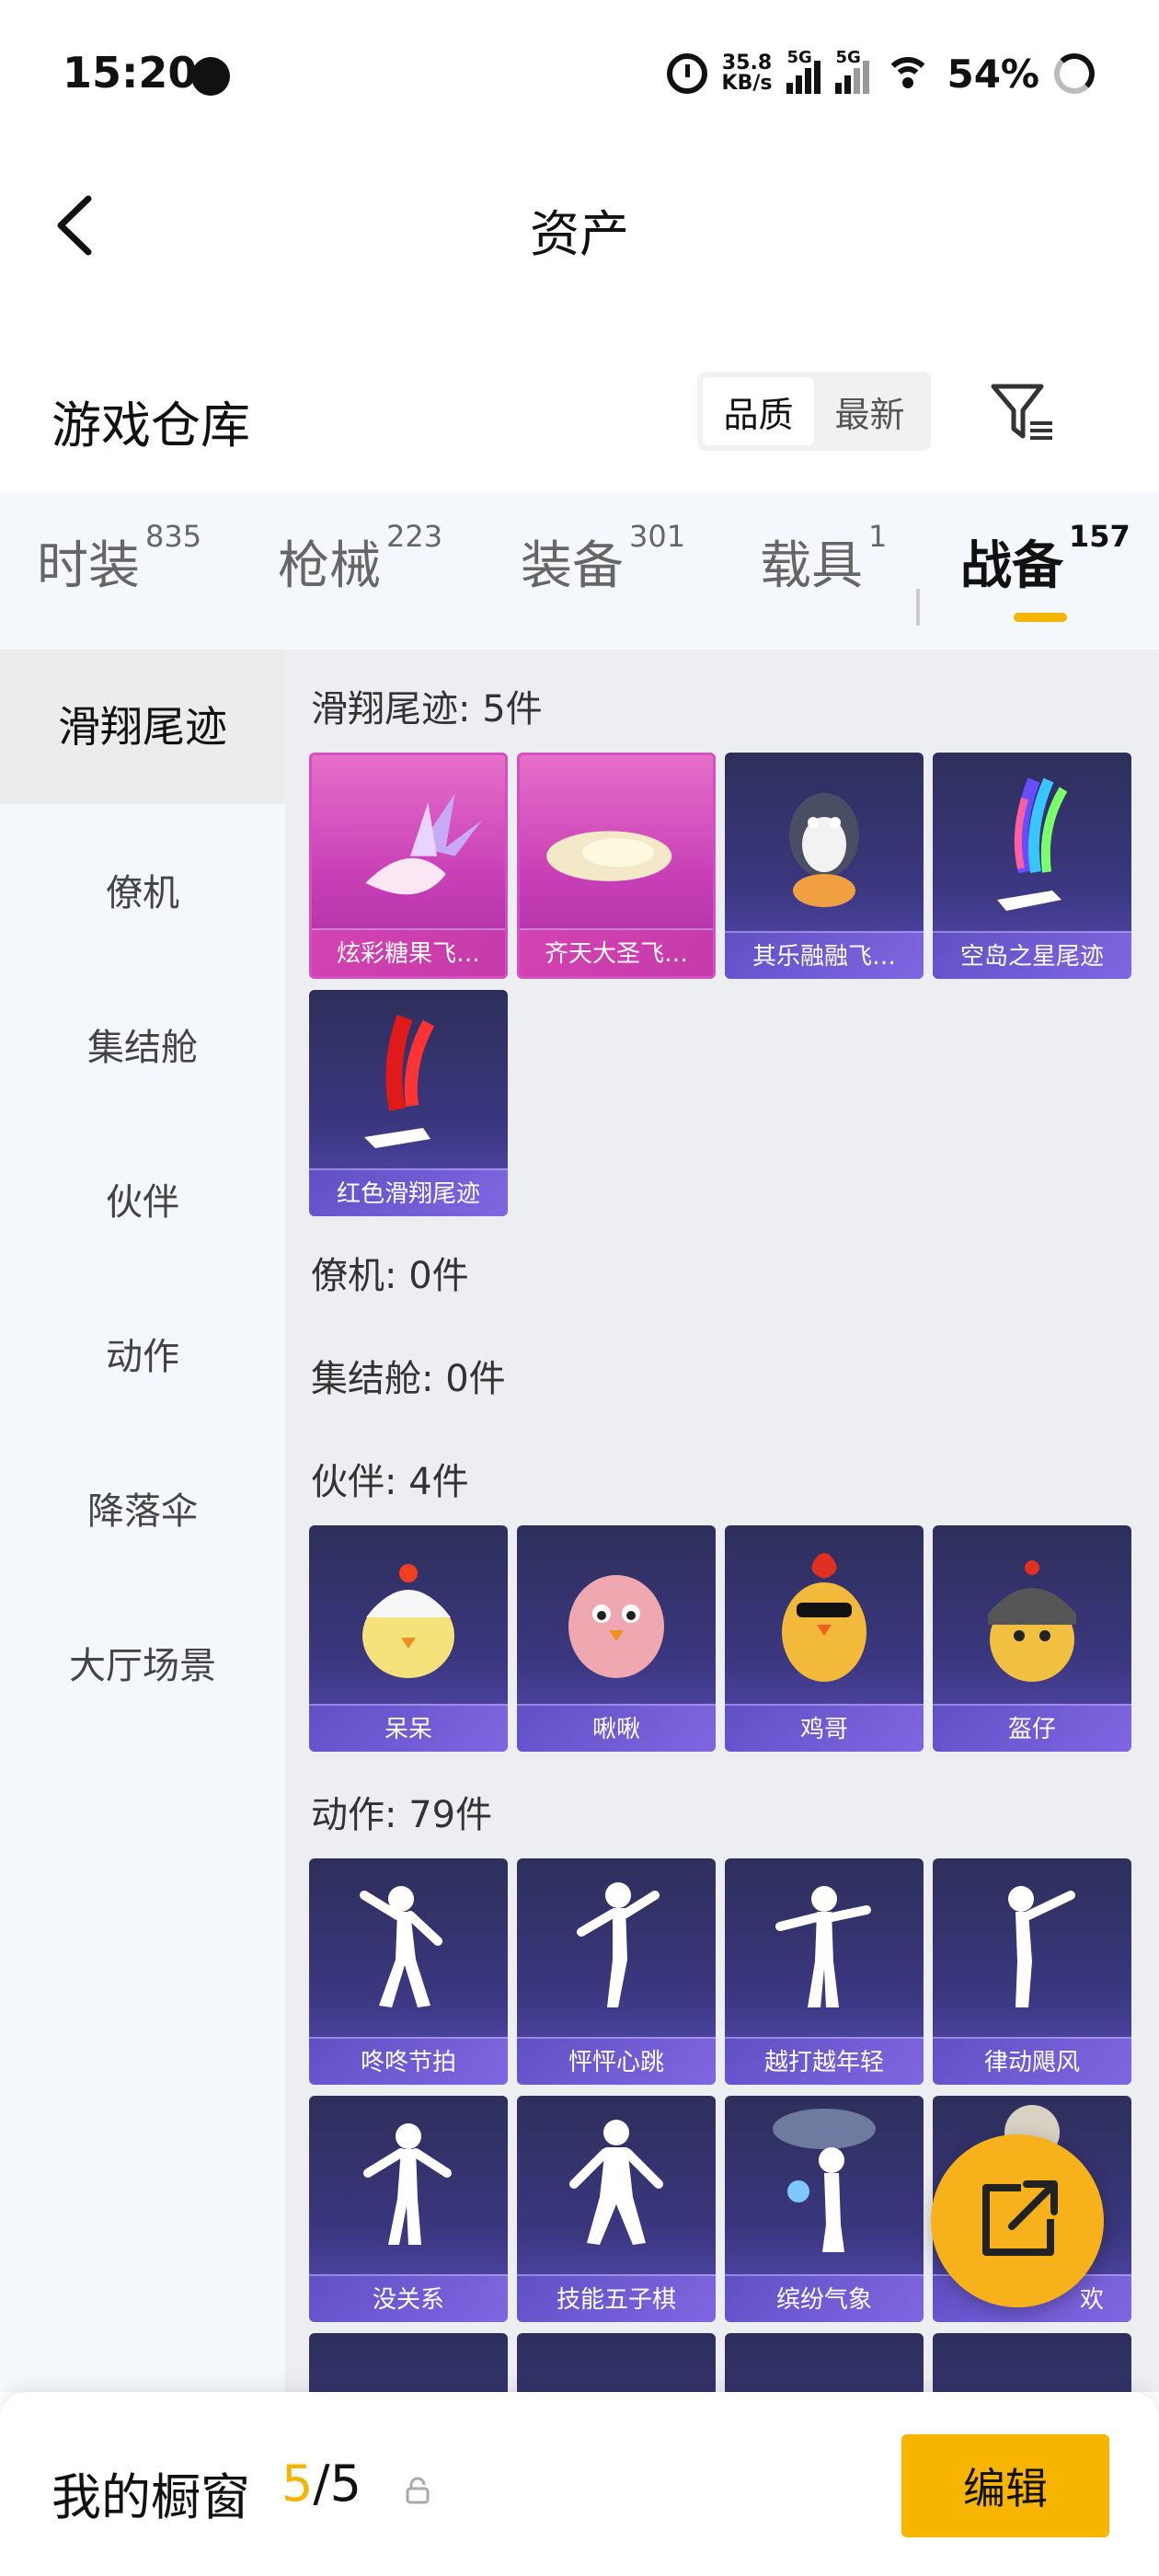 This screenshot has width=1159, height=2576. I want to click on section-title-trail: 滑翔尾迹: 5件, so click(427, 709).